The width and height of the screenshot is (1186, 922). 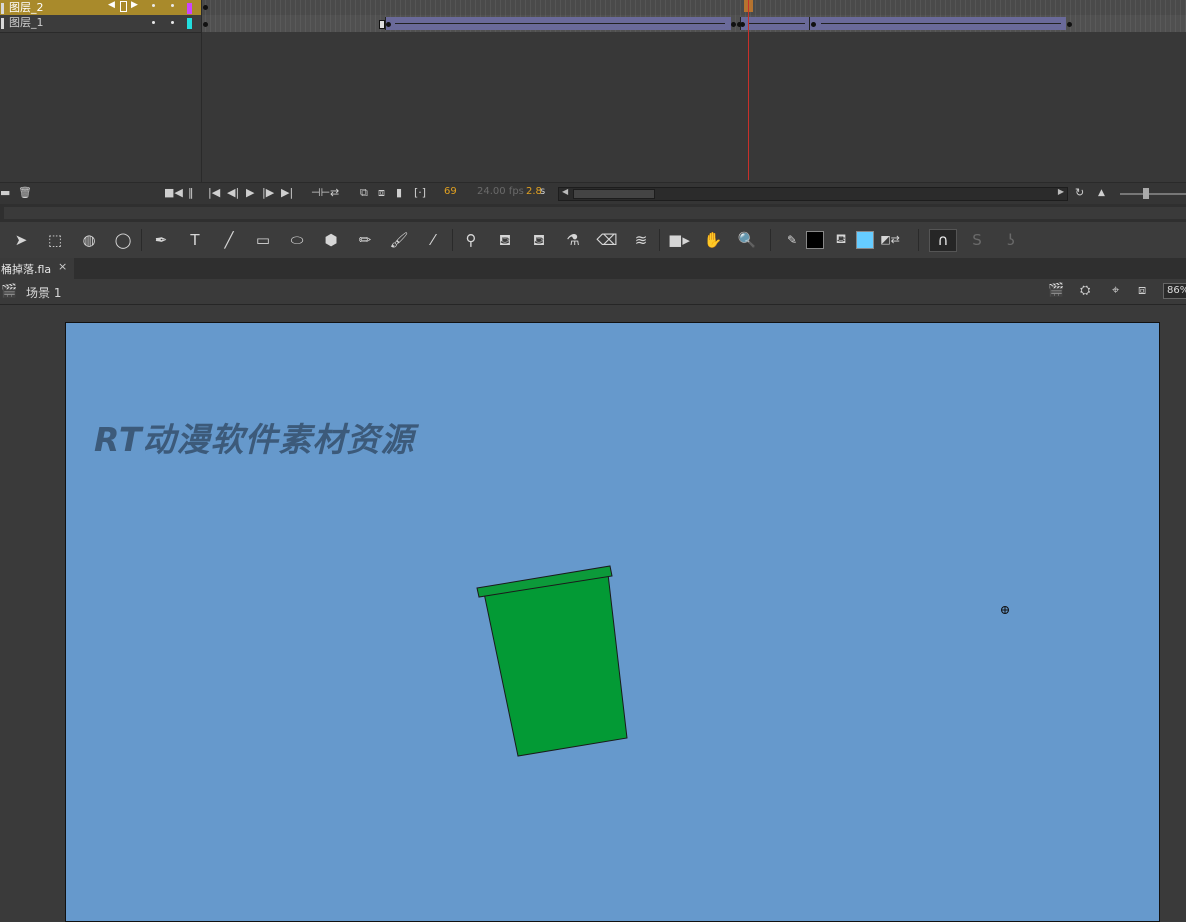 What do you see at coordinates (607, 240) in the screenshot?
I see `eraser-tool-icon: ⌫` at bounding box center [607, 240].